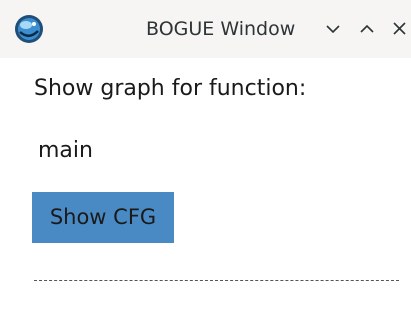 The width and height of the screenshot is (411, 311). What do you see at coordinates (216, 280) in the screenshot?
I see `separator-line` at bounding box center [216, 280].